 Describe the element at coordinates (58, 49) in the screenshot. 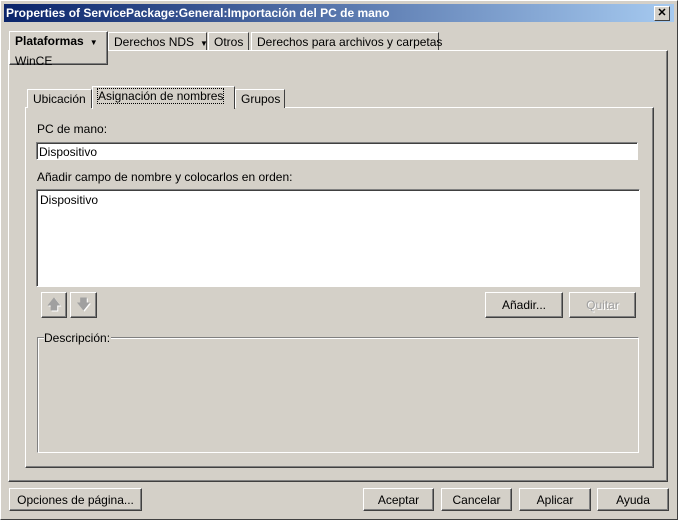

I see `tab-plataformas: Plataformas ▼ WinCE` at that location.